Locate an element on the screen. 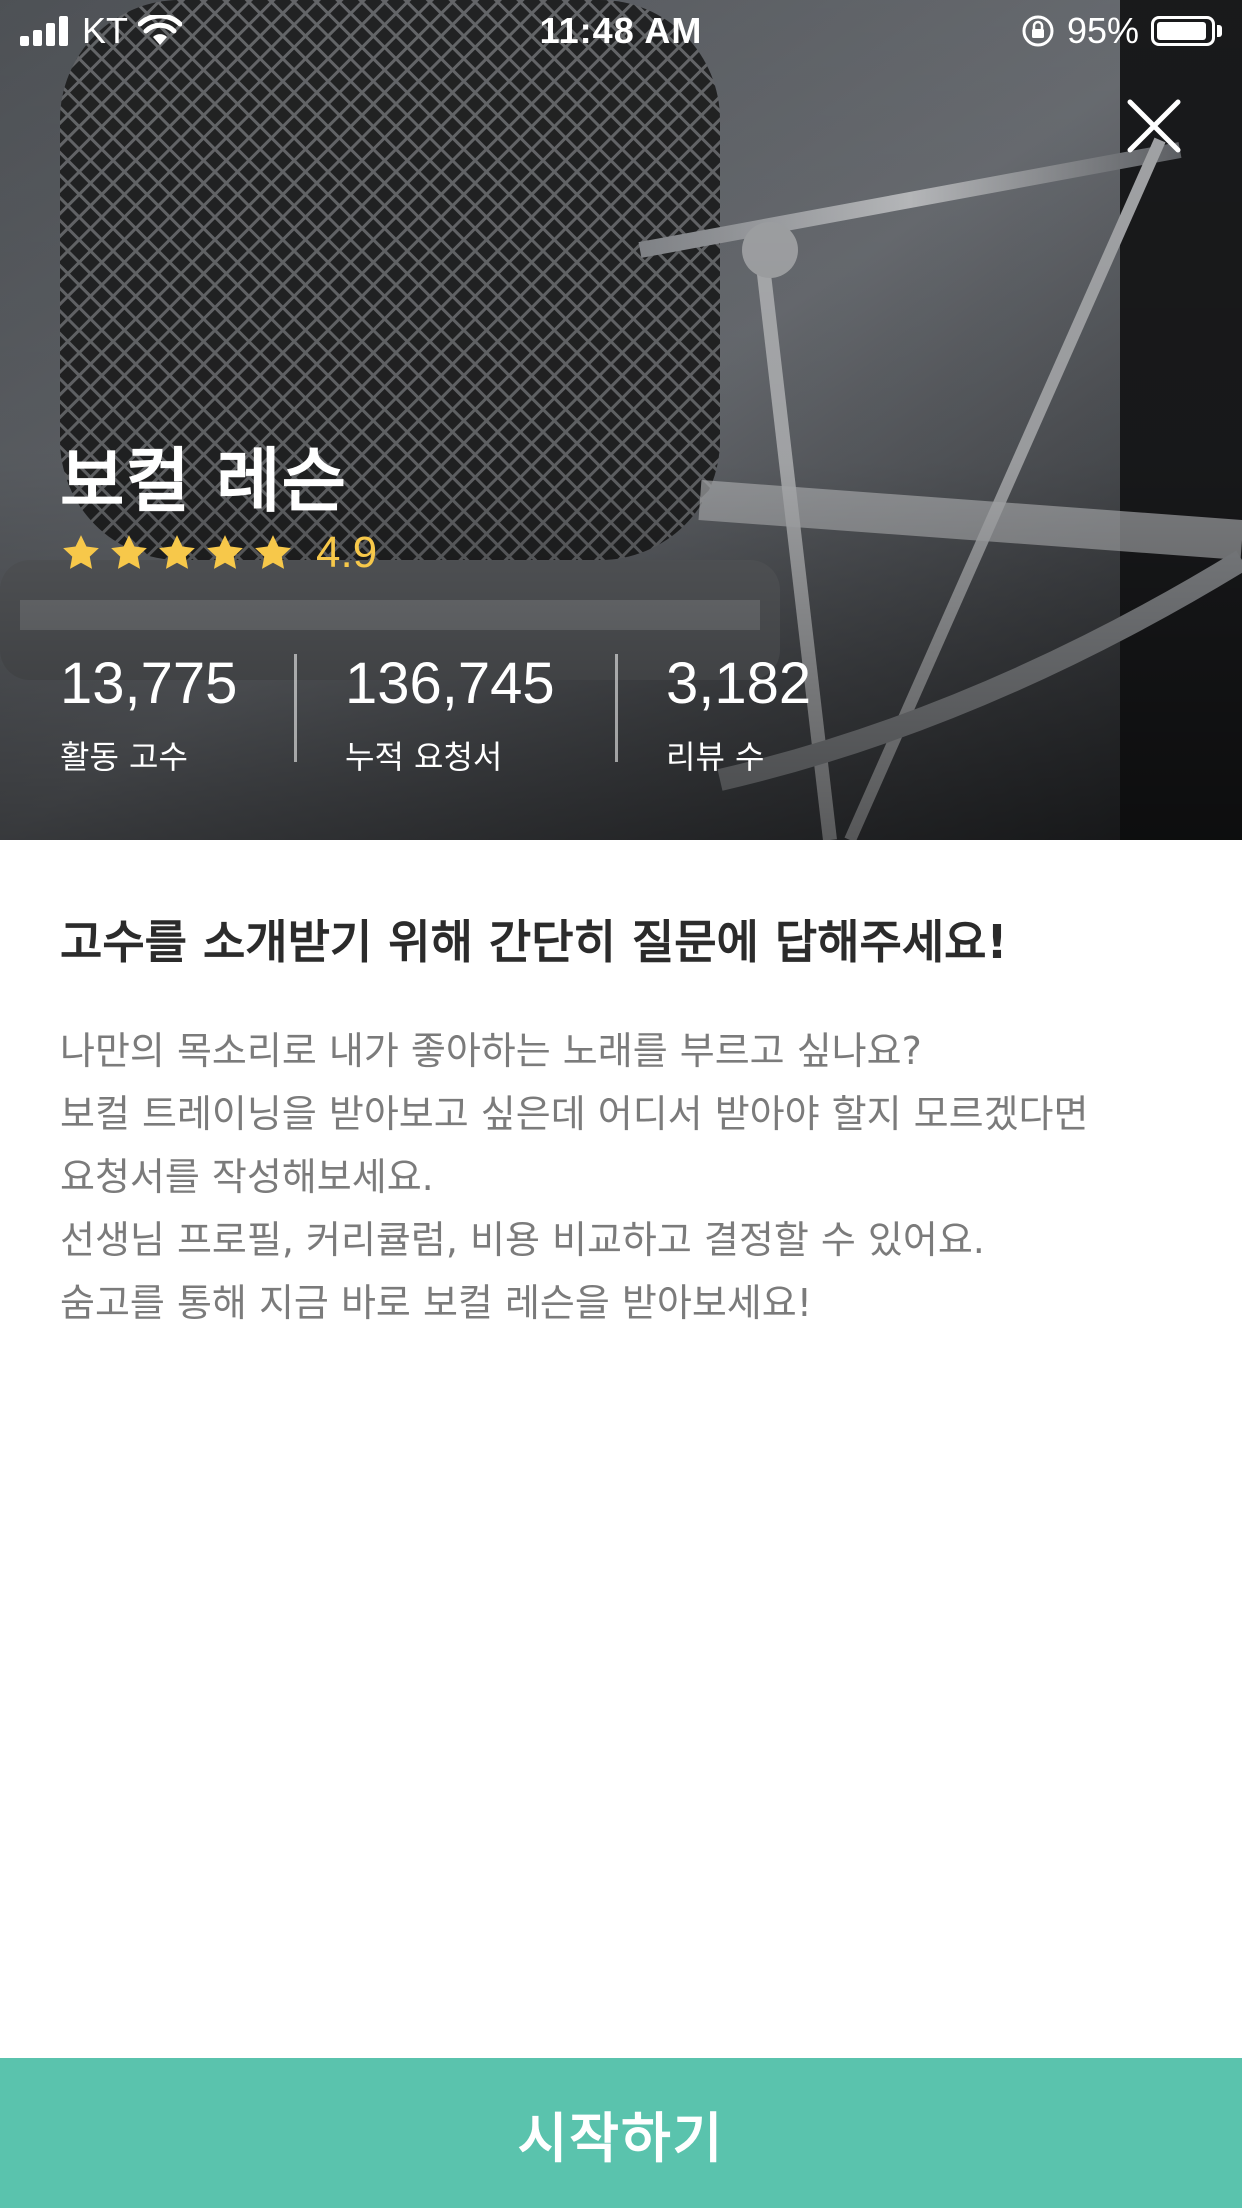 Image resolution: width=1242 pixels, height=2208 pixels. rotation-lock-icon is located at coordinates (1038, 31).